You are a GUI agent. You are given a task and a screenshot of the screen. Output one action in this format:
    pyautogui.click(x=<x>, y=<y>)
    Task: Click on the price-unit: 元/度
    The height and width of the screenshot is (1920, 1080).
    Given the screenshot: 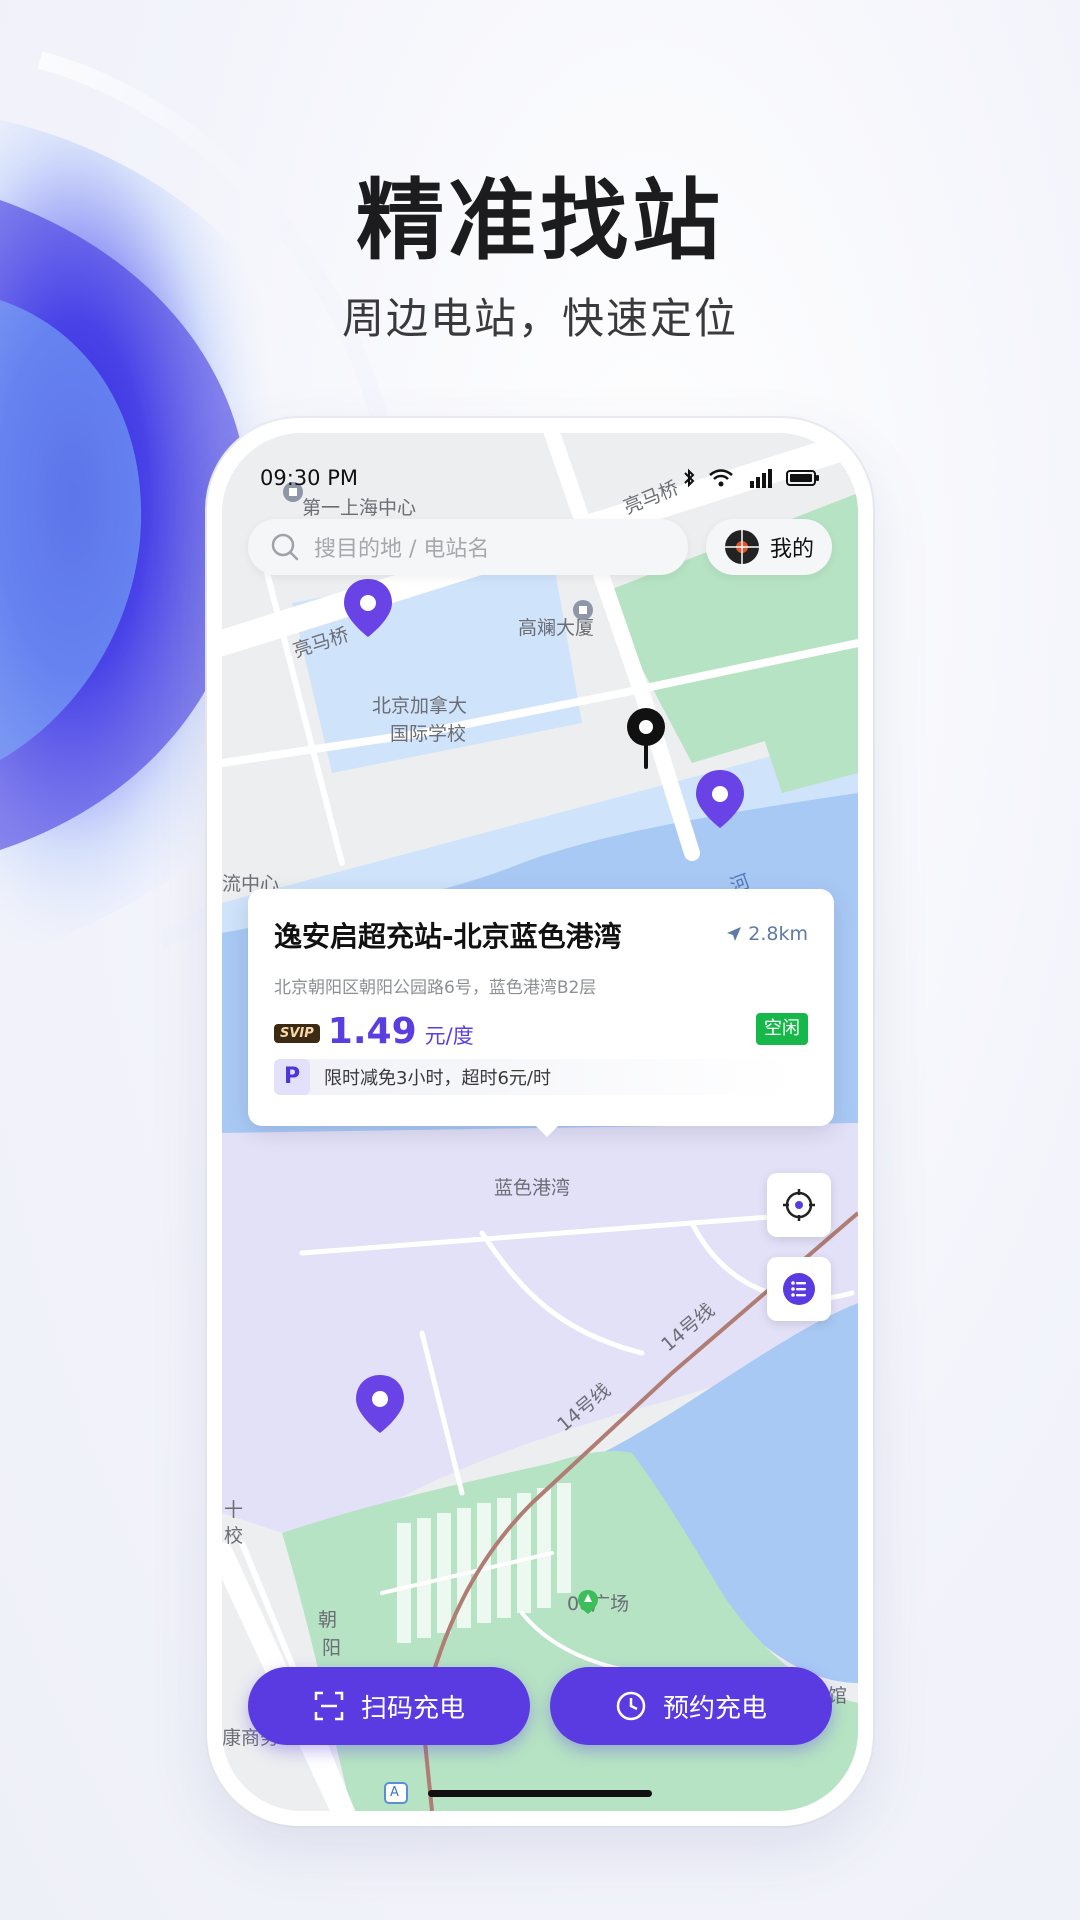 What is the action you would take?
    pyautogui.click(x=449, y=1036)
    